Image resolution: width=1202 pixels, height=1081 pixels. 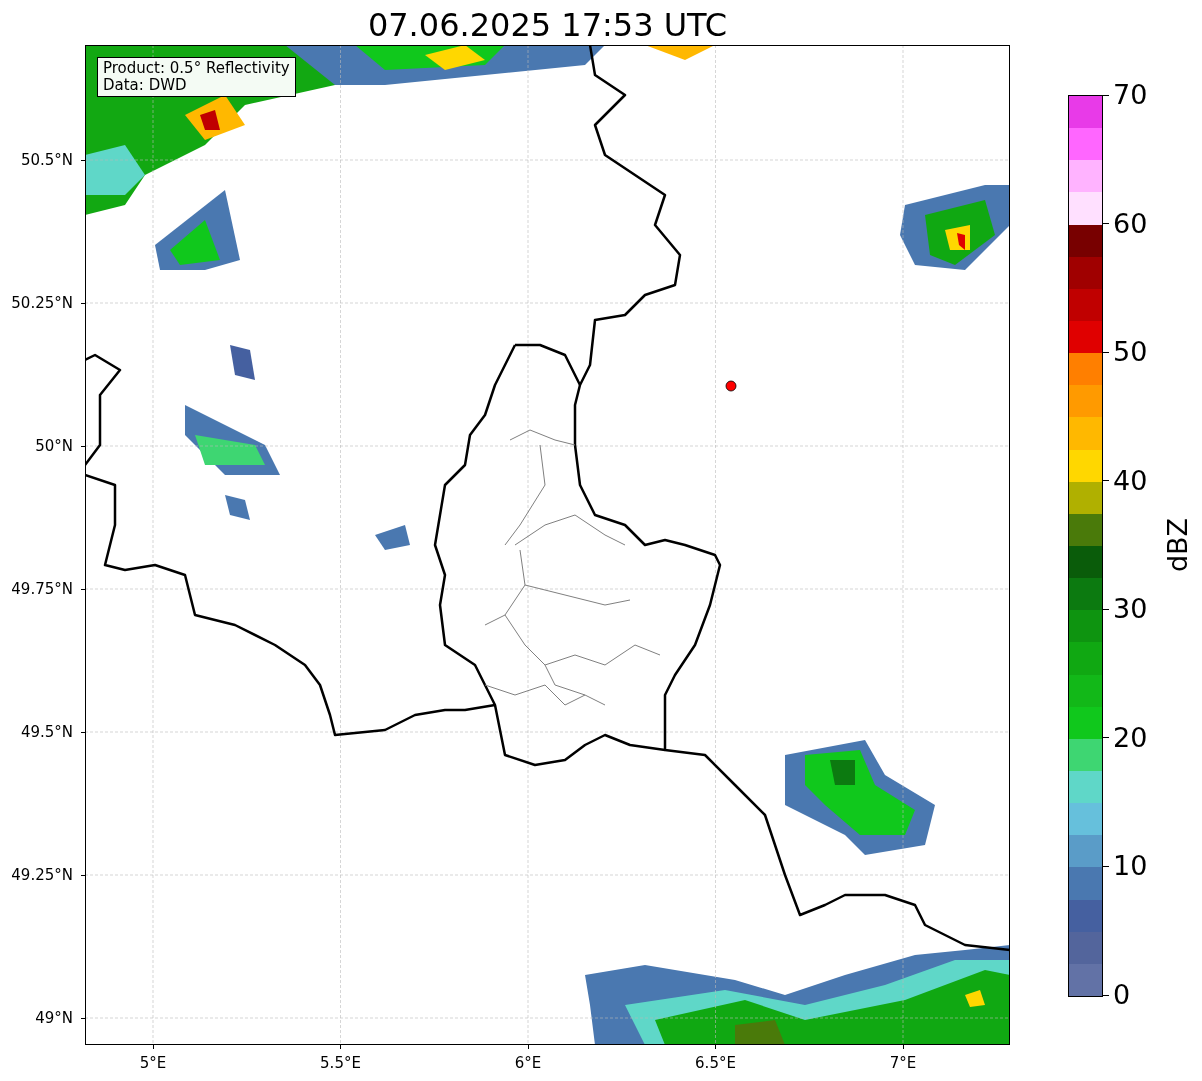 What do you see at coordinates (1130, 866) in the screenshot?
I see `scale-tick-label: 10` at bounding box center [1130, 866].